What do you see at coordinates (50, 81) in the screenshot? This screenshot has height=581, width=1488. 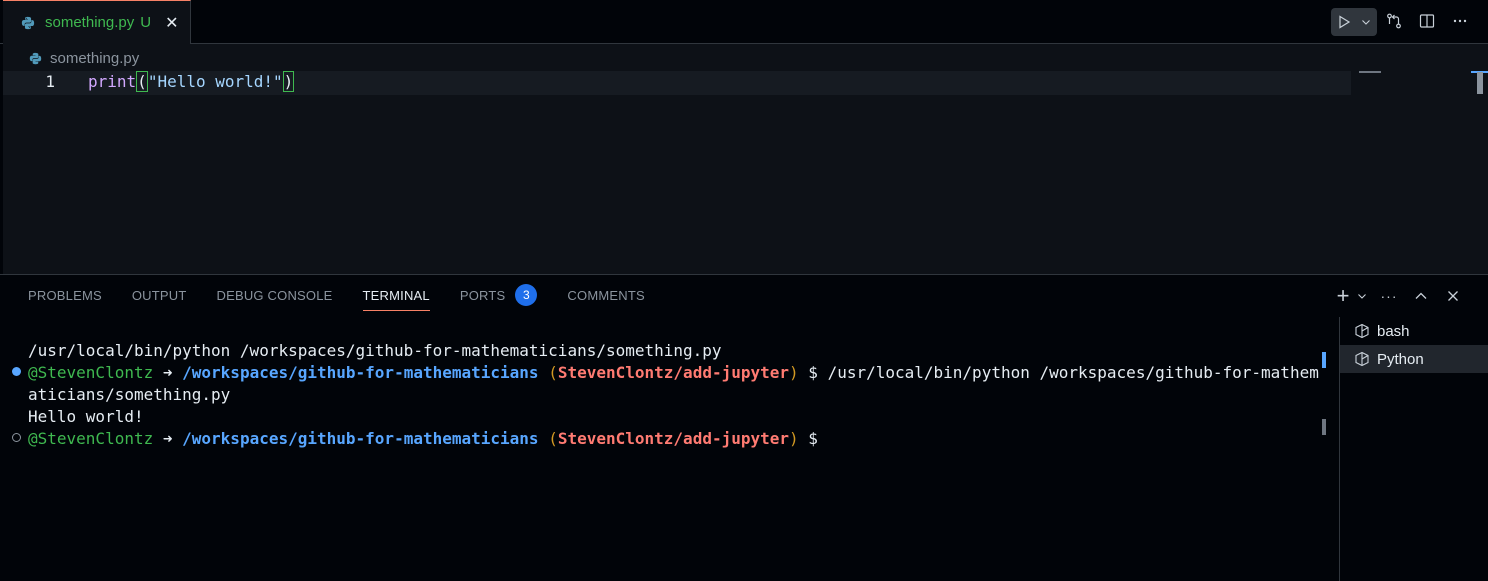 I see `line-number: 1` at bounding box center [50, 81].